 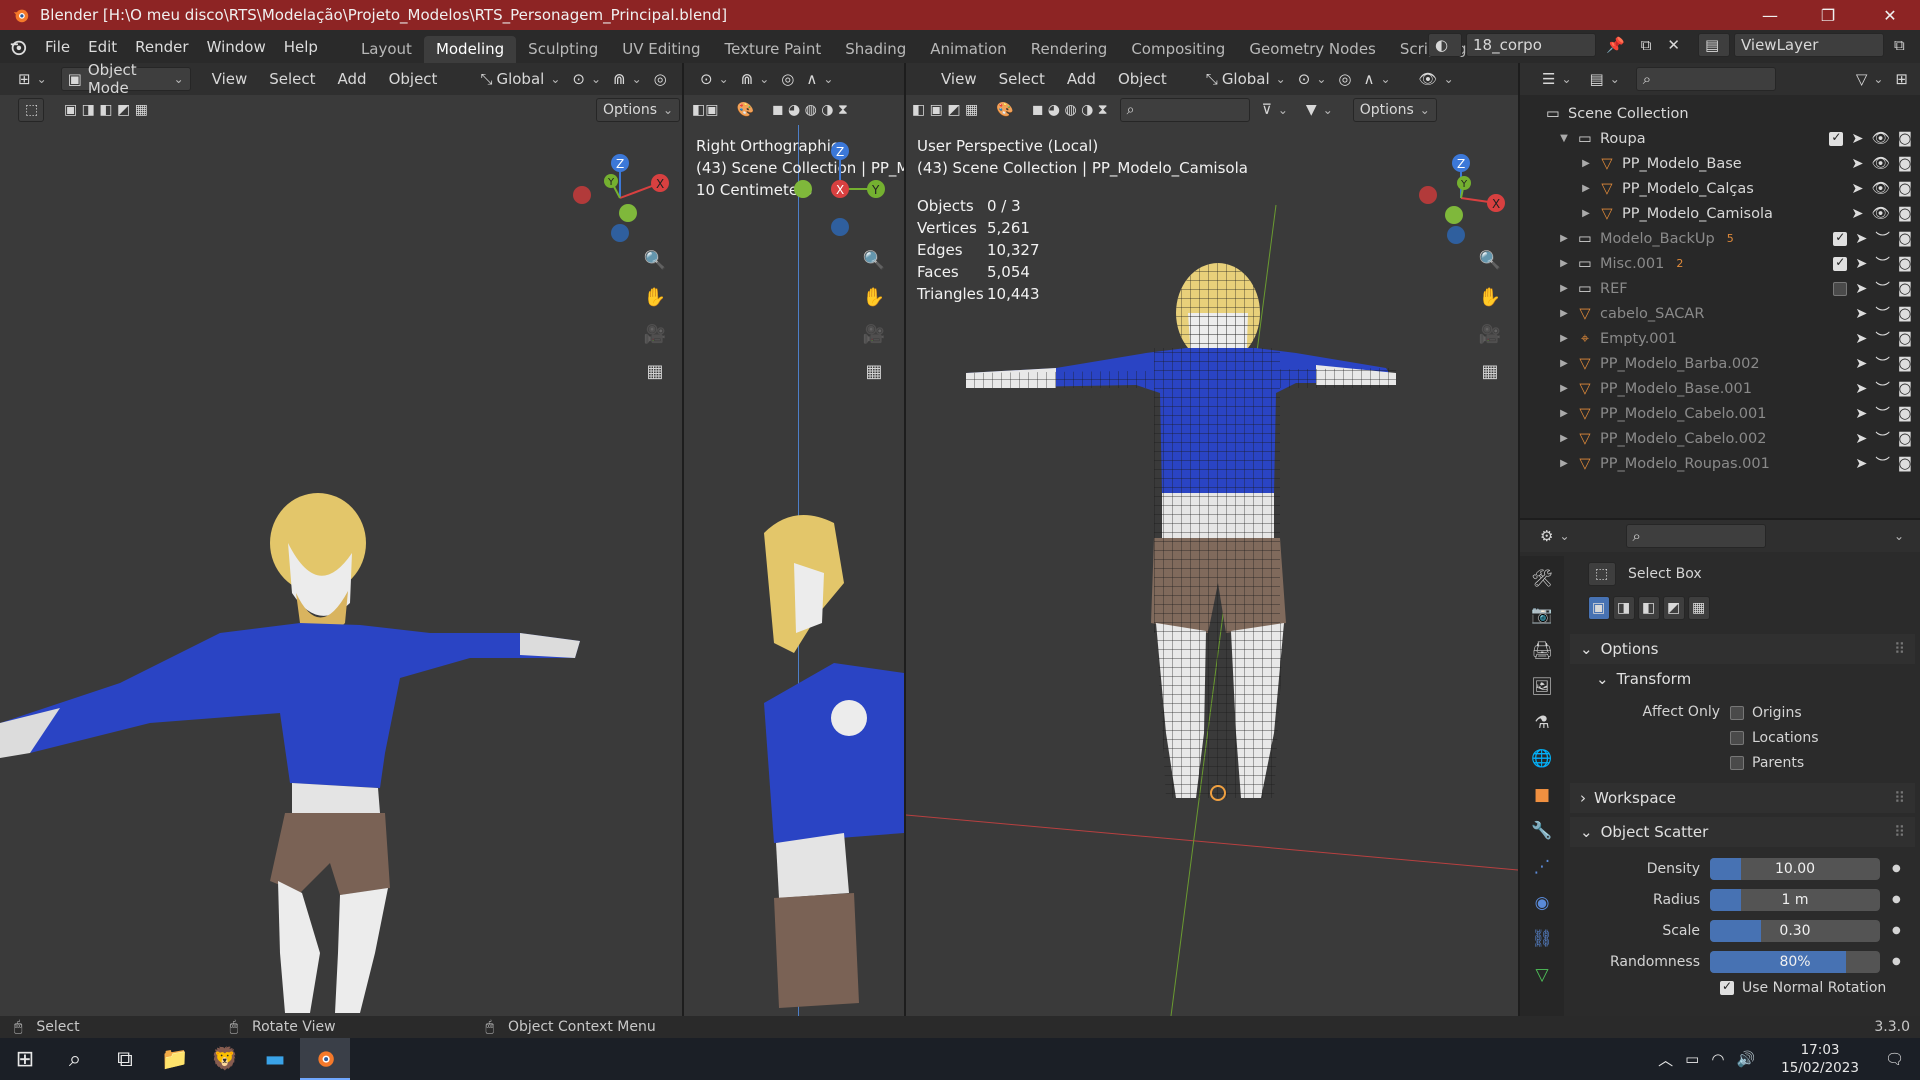 What do you see at coordinates (1720, 113) in the screenshot?
I see `outliner-scene-collection: ▭ Scene Collection` at bounding box center [1720, 113].